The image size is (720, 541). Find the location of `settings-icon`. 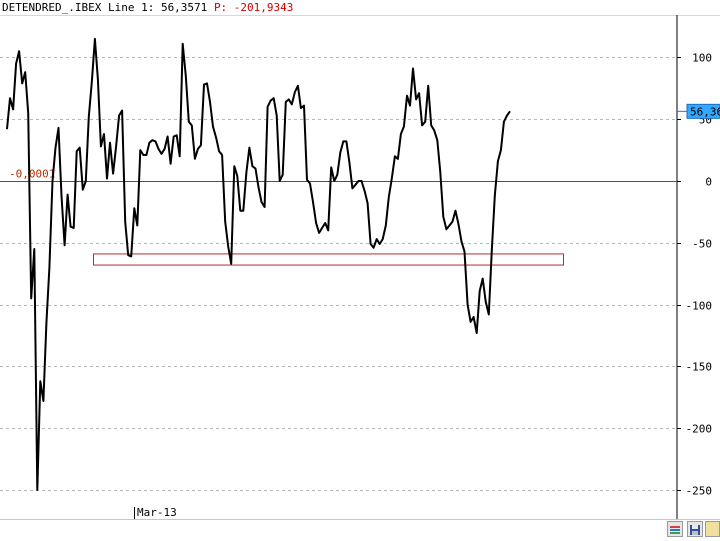

settings-icon is located at coordinates (712, 529).